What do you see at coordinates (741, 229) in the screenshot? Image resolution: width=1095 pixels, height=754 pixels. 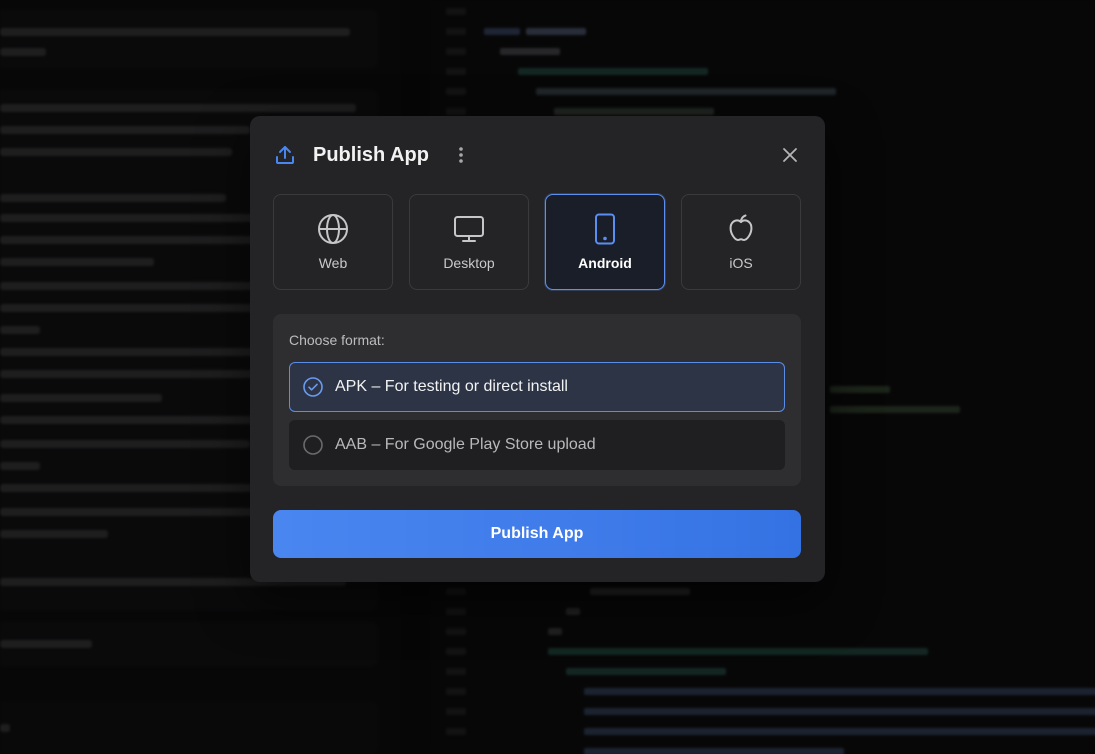 I see `apple-icon` at bounding box center [741, 229].